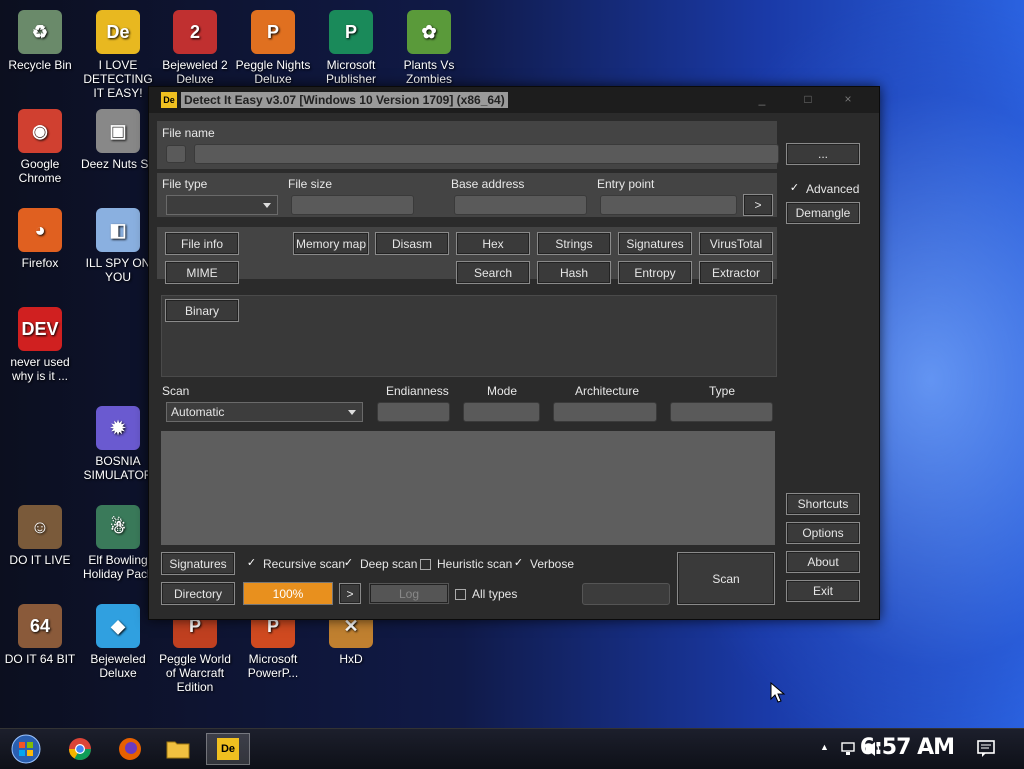 Image resolution: width=1024 pixels, height=769 pixels. What do you see at coordinates (736, 272) in the screenshot?
I see `extractor-button: Extractor` at bounding box center [736, 272].